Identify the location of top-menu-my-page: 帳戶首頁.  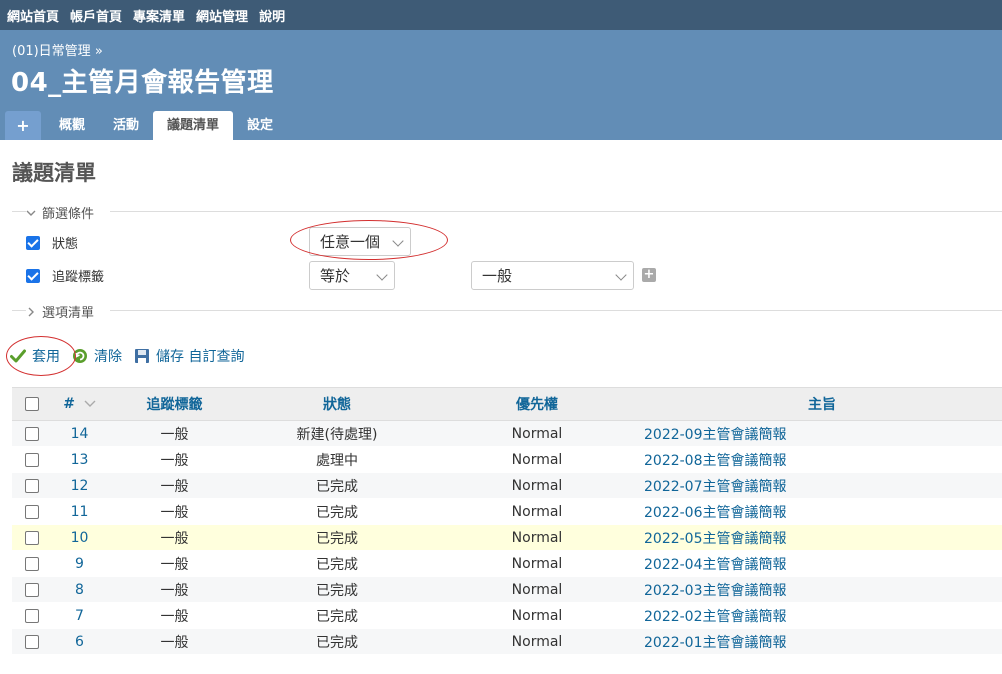
(96, 18).